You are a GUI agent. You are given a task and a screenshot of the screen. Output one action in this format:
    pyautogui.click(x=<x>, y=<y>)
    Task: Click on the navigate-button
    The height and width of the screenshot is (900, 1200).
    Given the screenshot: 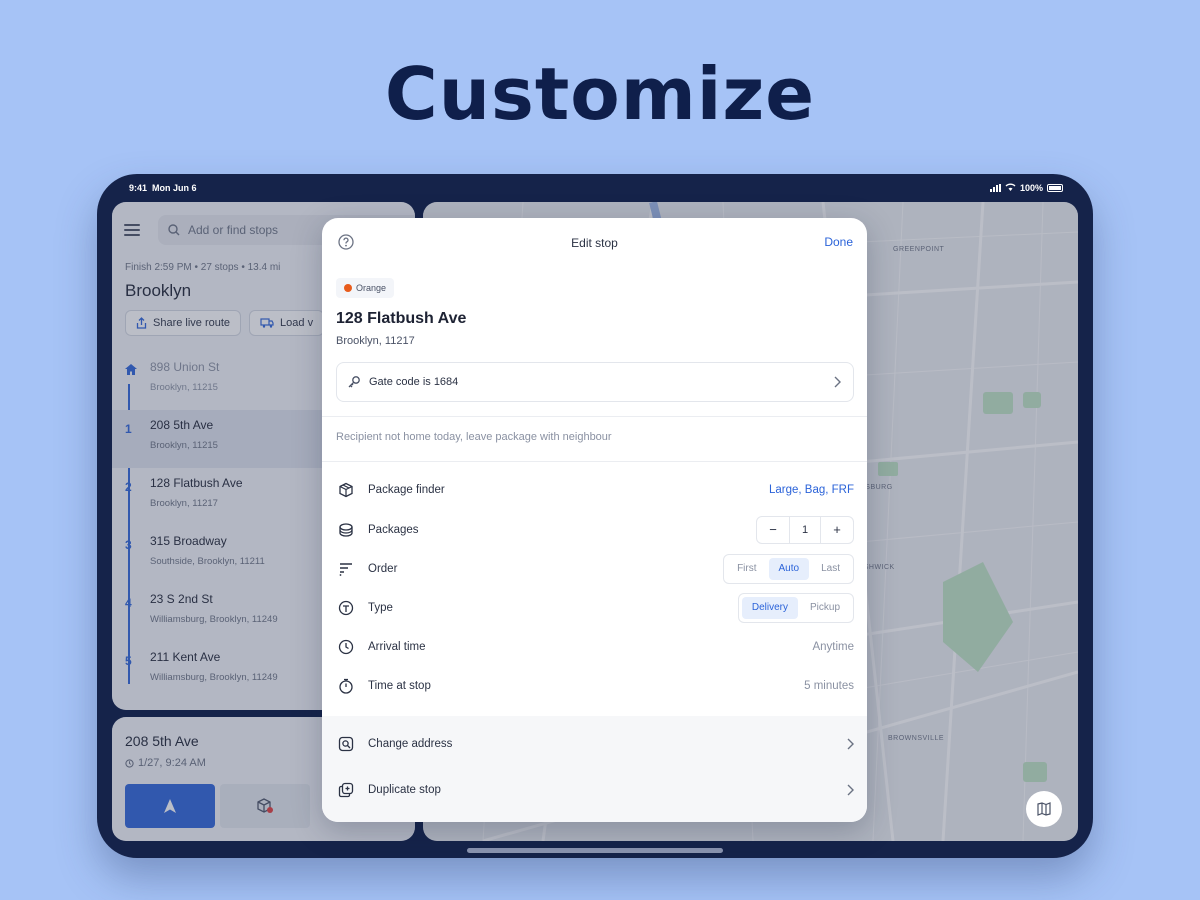 What is the action you would take?
    pyautogui.click(x=170, y=806)
    